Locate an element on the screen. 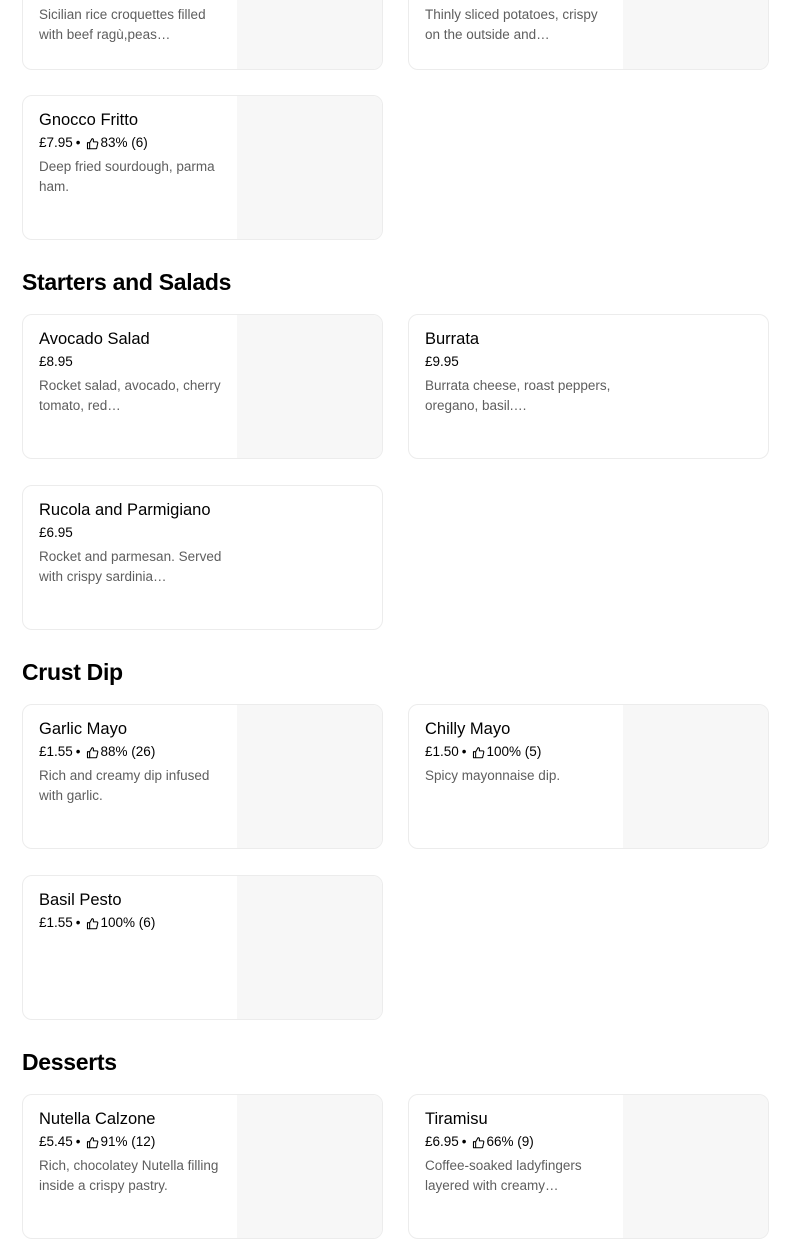 This screenshot has width=804, height=1239. item-price: £1.50 is located at coordinates (442, 751).